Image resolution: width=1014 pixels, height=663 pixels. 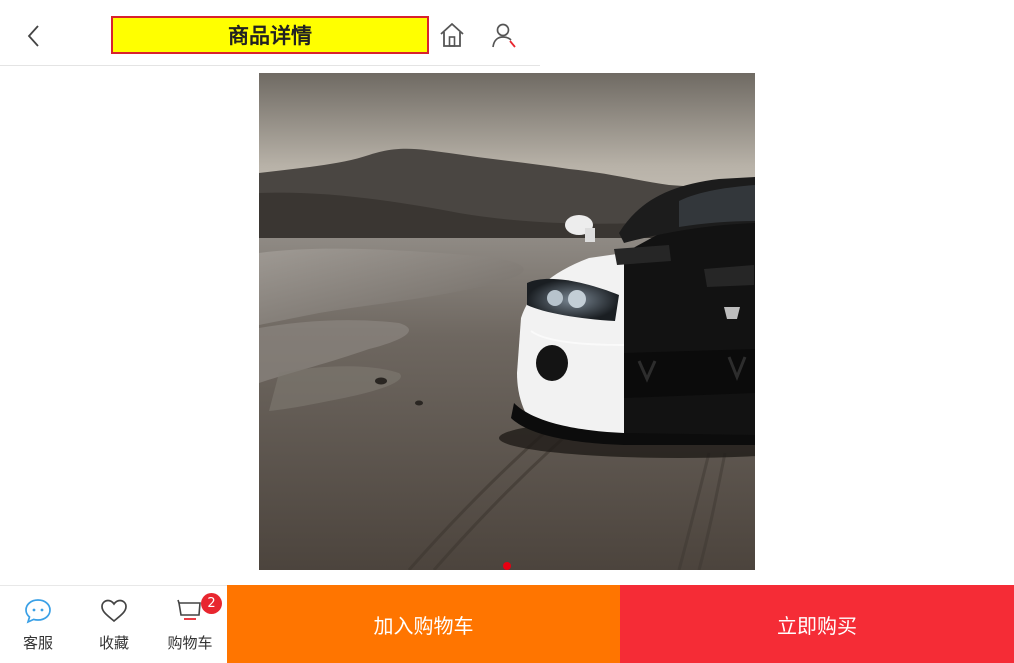 I want to click on chat-bubble-icon, so click(x=38, y=611).